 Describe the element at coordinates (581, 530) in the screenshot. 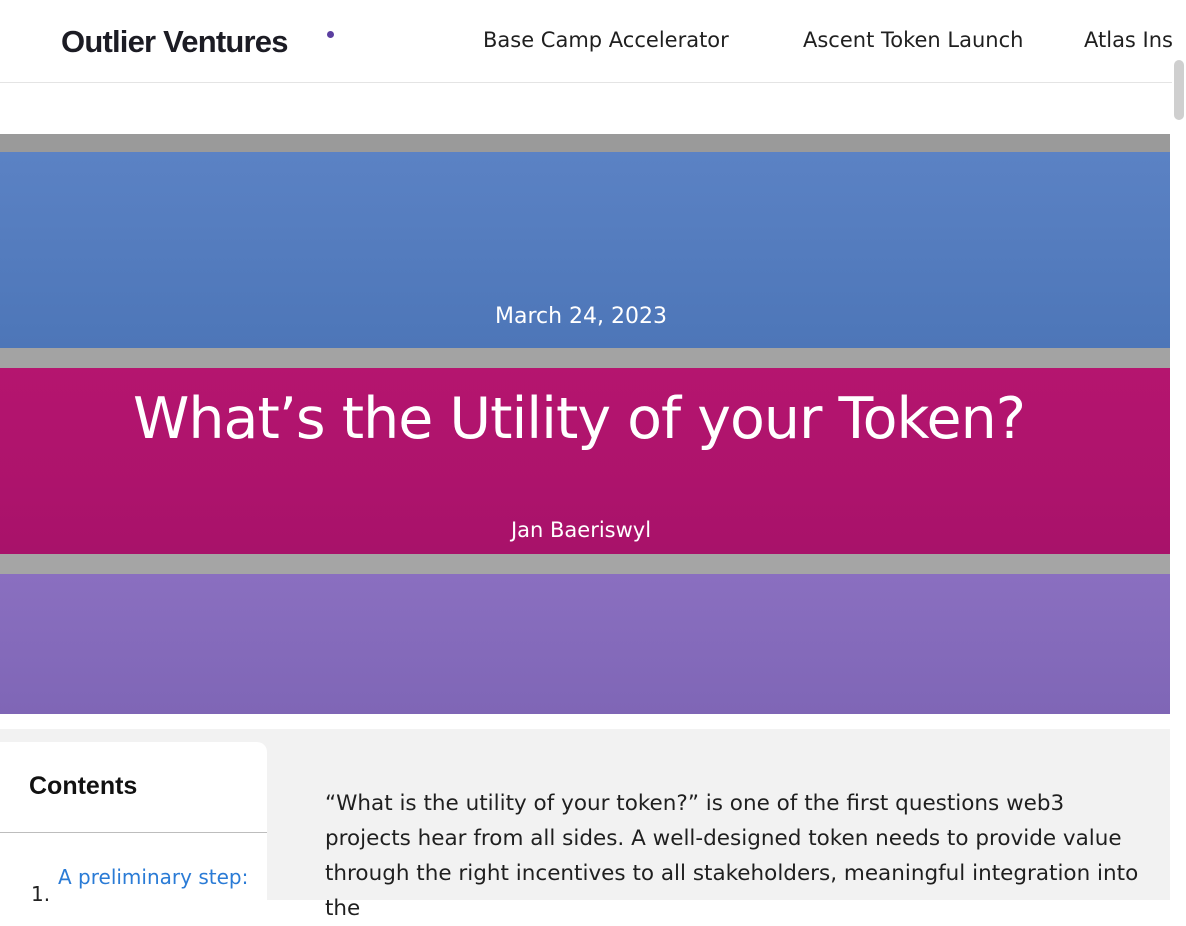

I see `post-author: Jan Baeriswyl` at that location.